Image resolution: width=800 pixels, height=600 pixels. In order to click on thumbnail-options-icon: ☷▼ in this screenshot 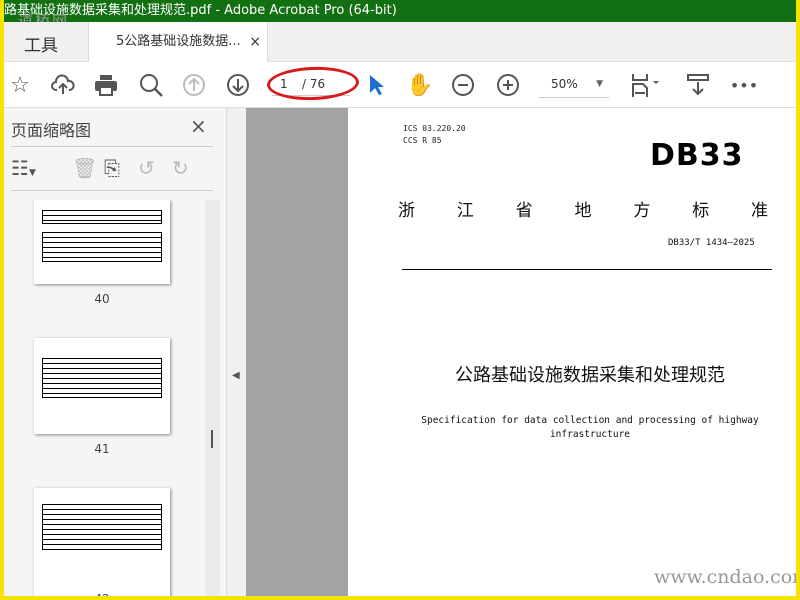, I will do `click(23, 168)`.